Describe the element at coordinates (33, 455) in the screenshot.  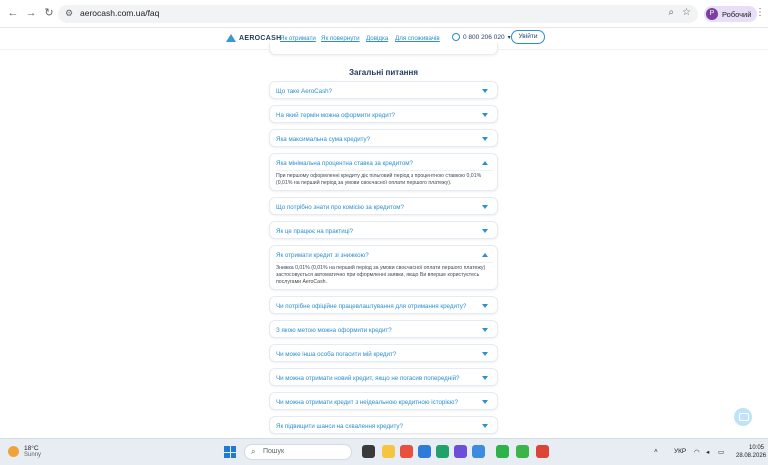
I see `weather-desc: Sunny` at that location.